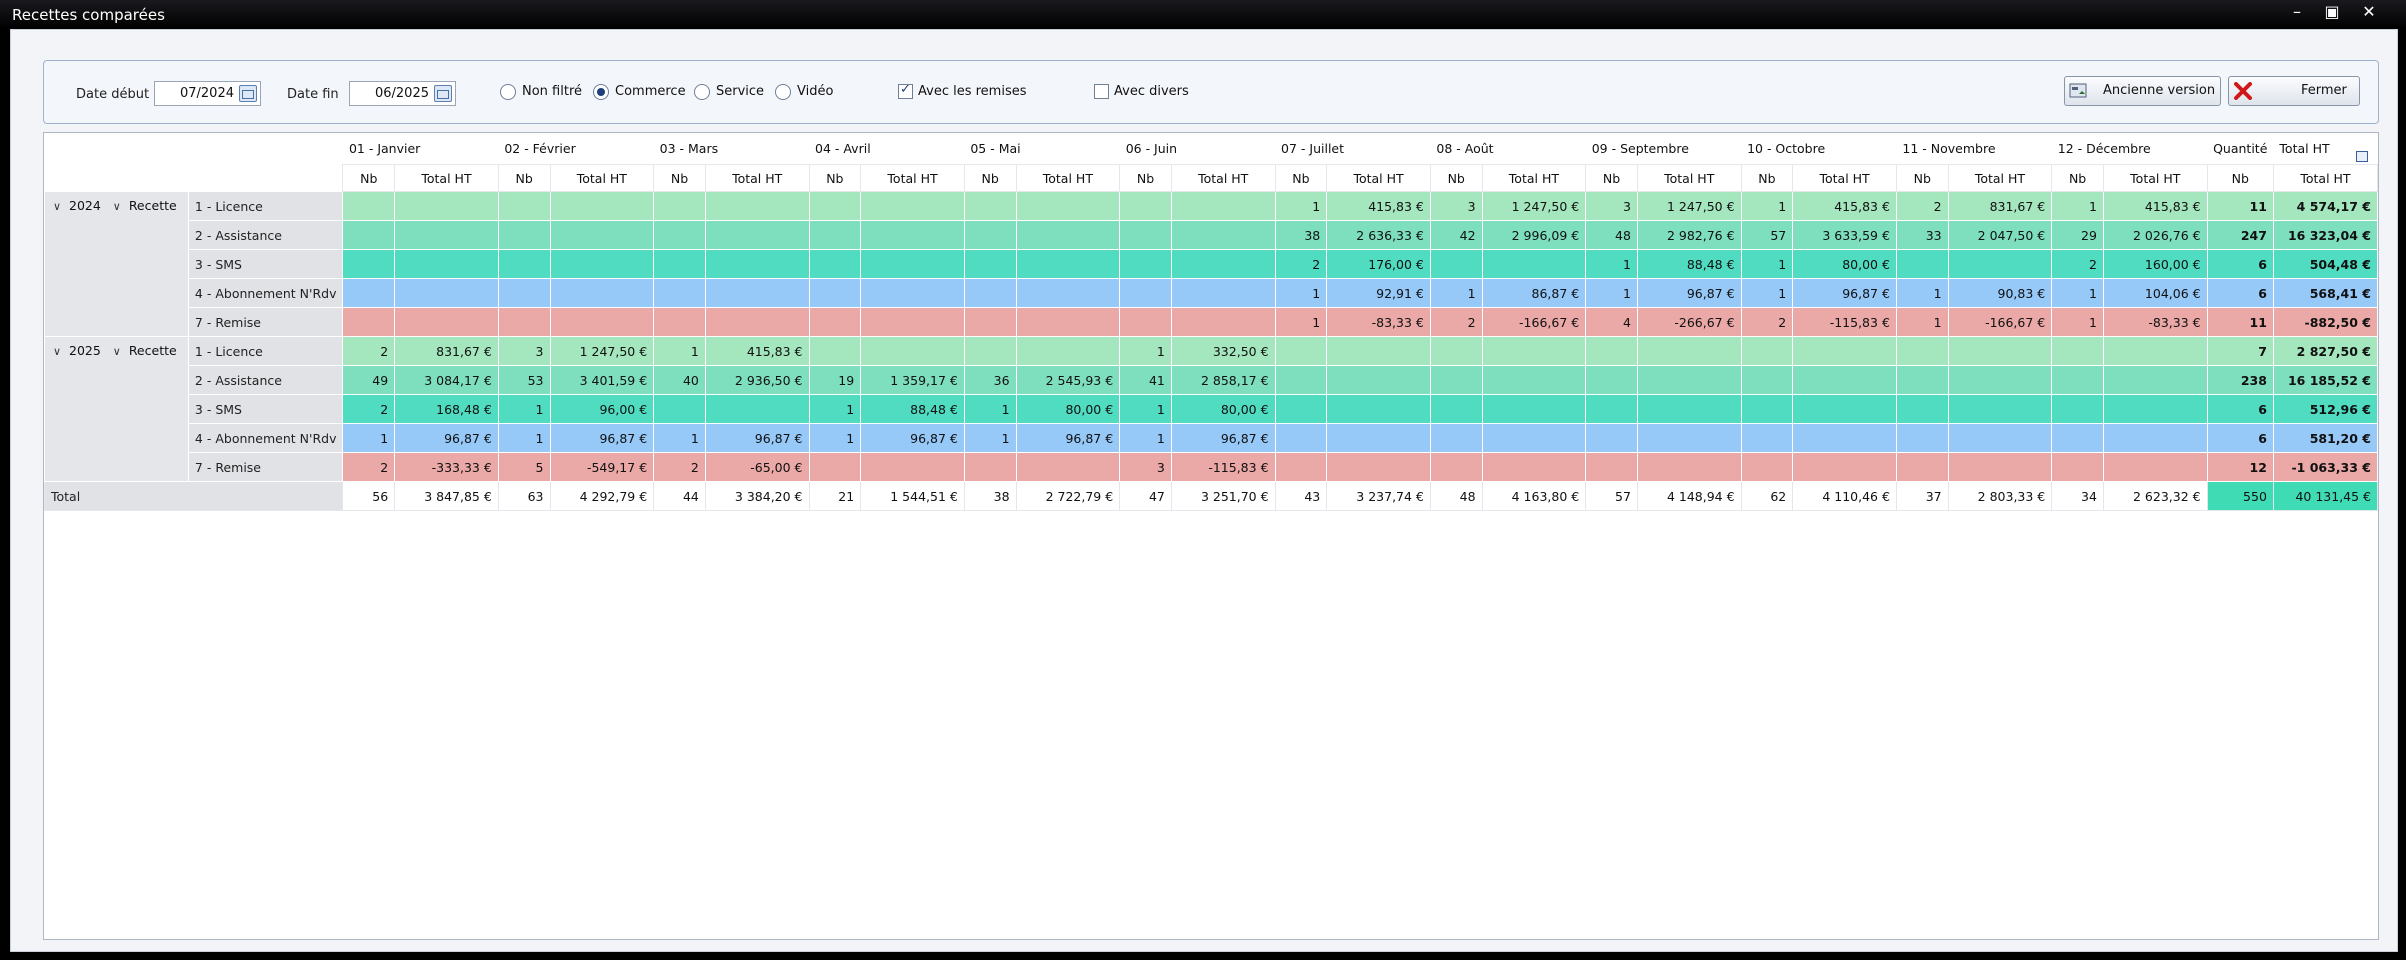 The image size is (2406, 960). Describe the element at coordinates (1689, 496) in the screenshot. I see `total-ht-total-cell: 4 148,94 €` at that location.